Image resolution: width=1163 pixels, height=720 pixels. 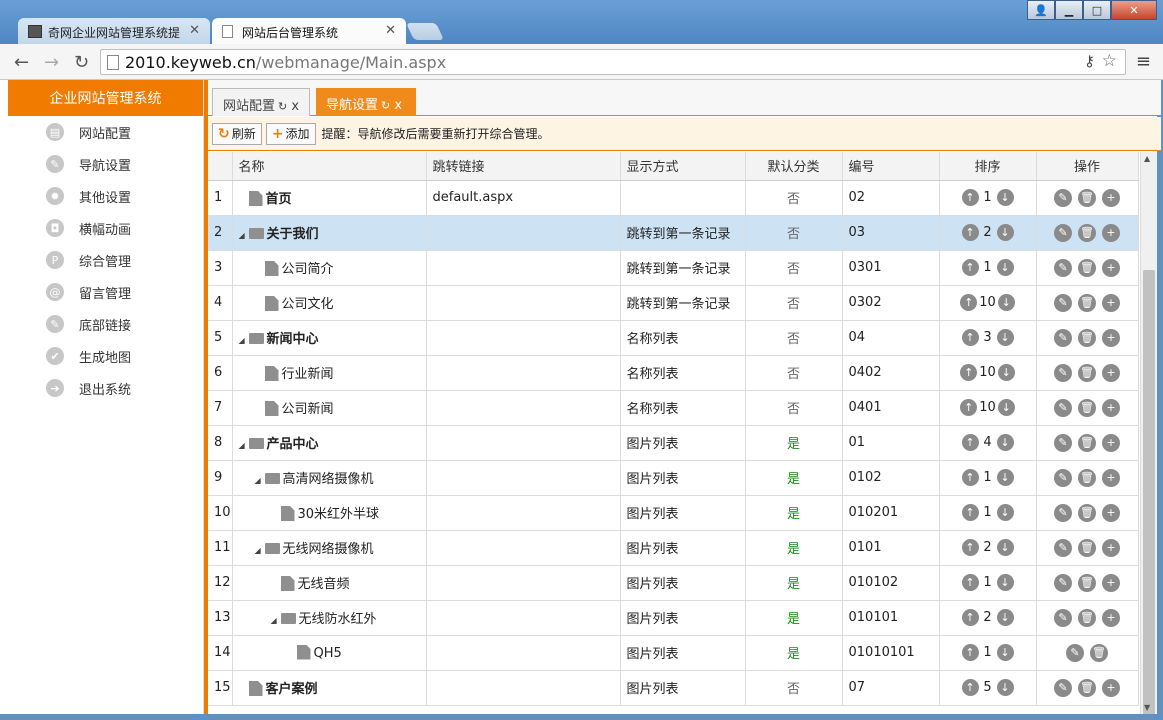 What do you see at coordinates (329, 618) in the screenshot?
I see `row-name-cell: ◢ 无线防水红外` at bounding box center [329, 618].